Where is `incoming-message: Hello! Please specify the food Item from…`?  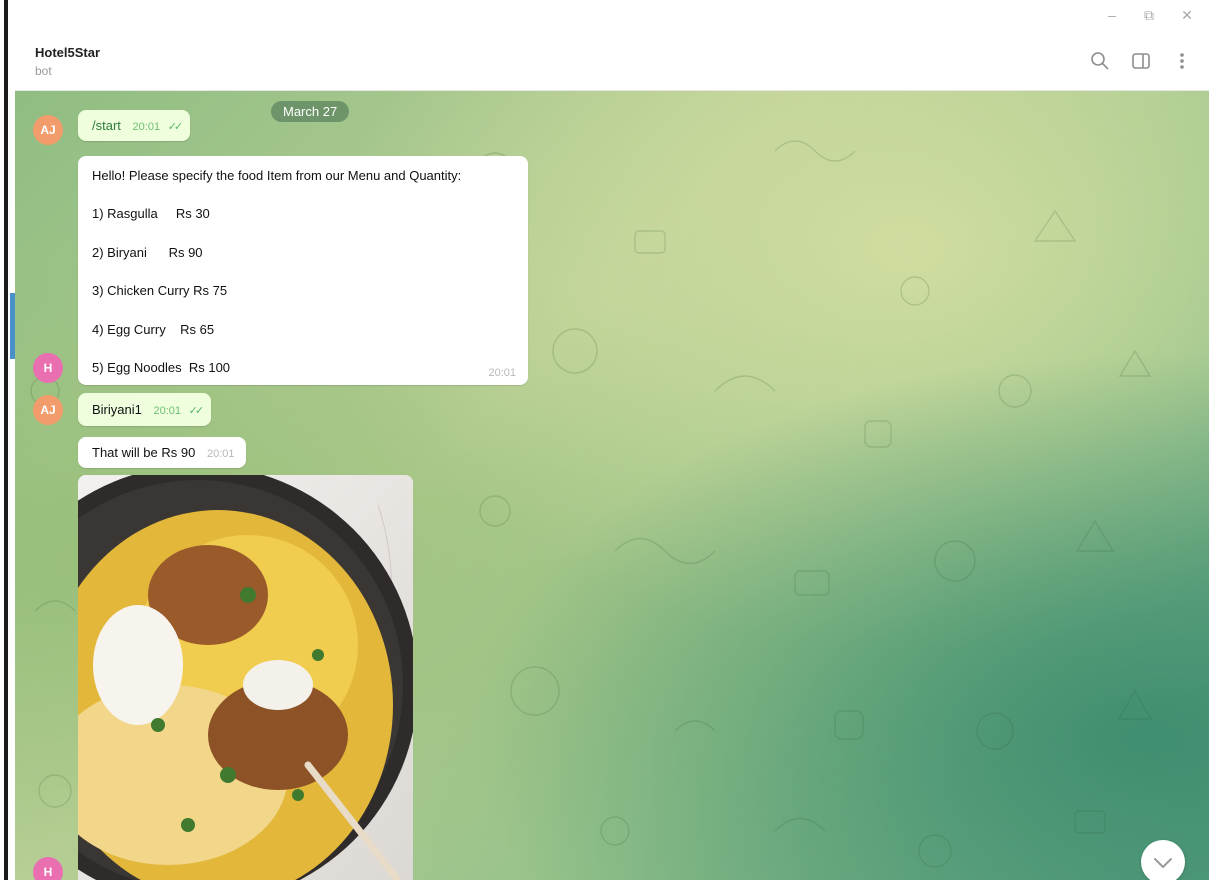 incoming-message: Hello! Please specify the food Item from… is located at coordinates (303, 270).